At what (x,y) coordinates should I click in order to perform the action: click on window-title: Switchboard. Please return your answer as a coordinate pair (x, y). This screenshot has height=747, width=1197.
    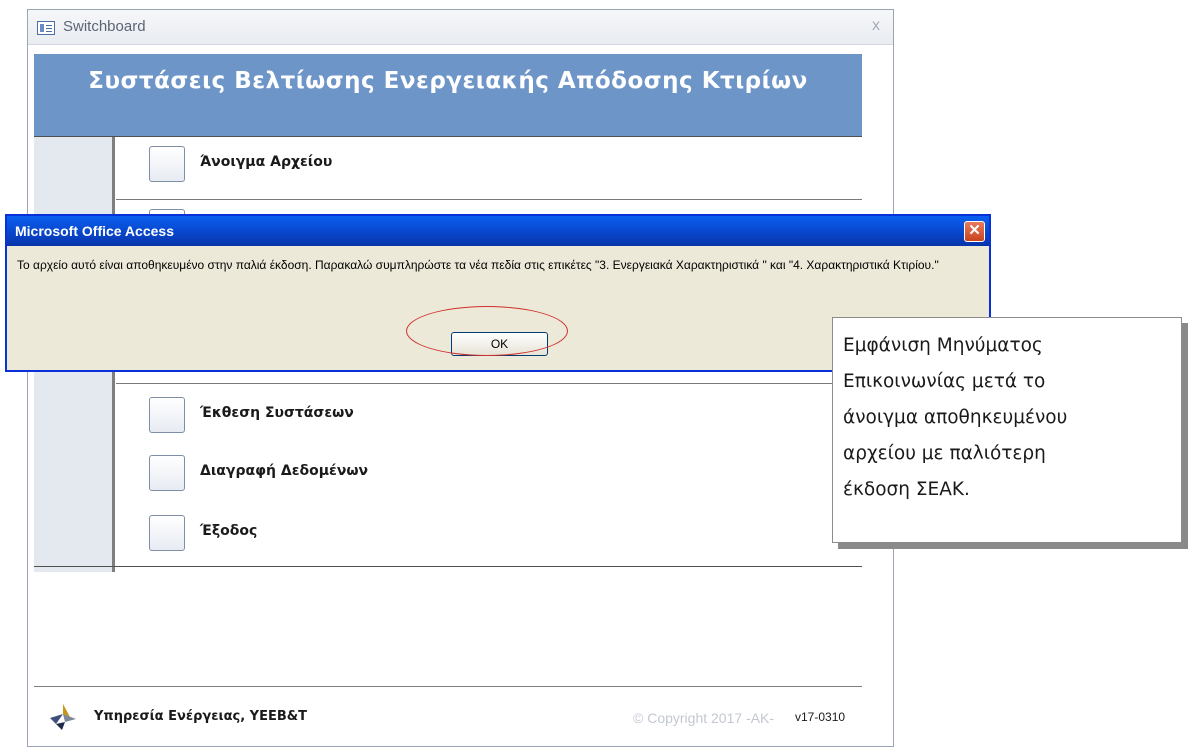
    Looking at the image, I should click on (104, 26).